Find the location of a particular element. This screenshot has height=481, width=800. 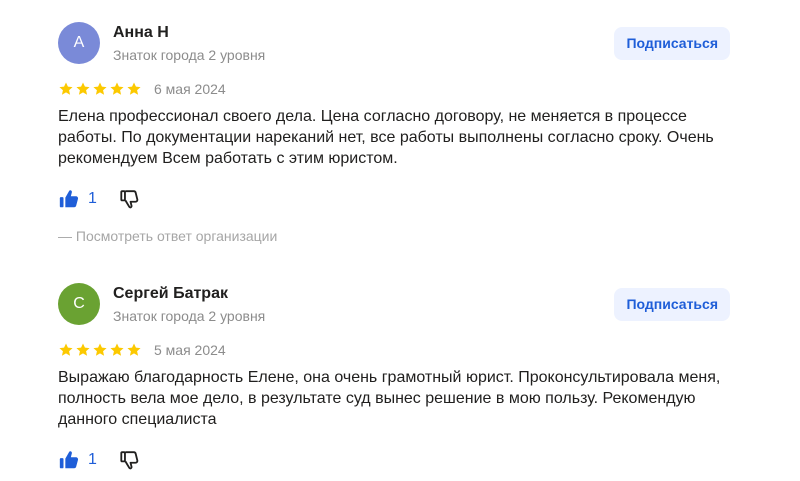

view-org-answer-link: — Посмотреть ответ организации is located at coordinates (394, 236).